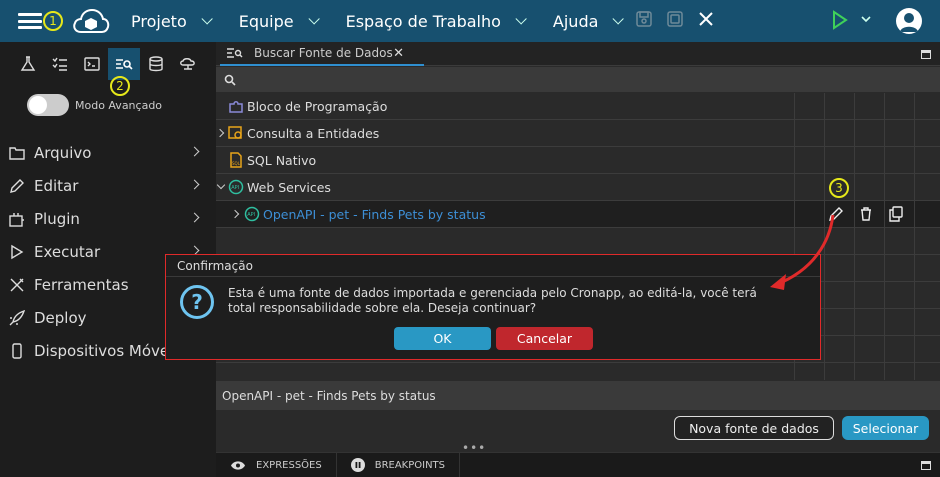  Describe the element at coordinates (644, 19) in the screenshot. I see `save-icon` at that location.